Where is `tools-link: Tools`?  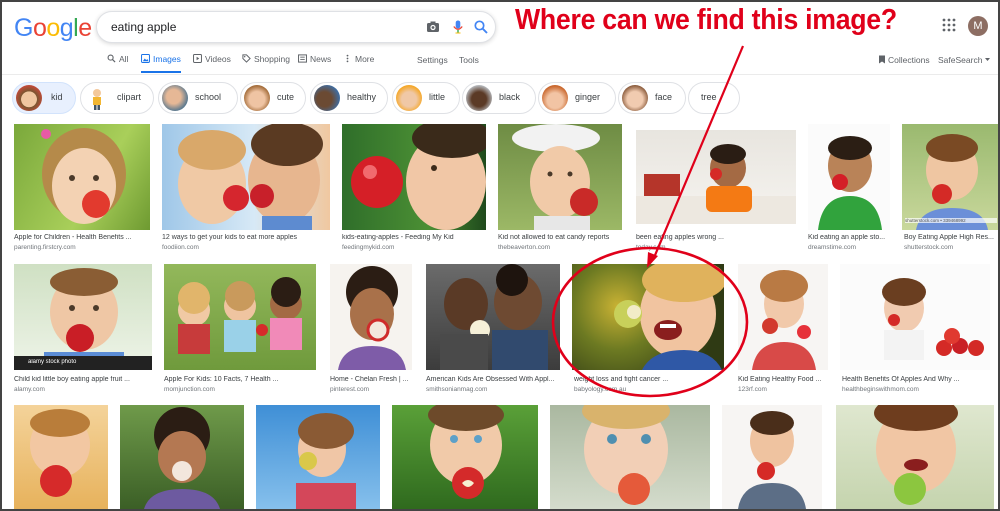 tools-link: Tools is located at coordinates (469, 60).